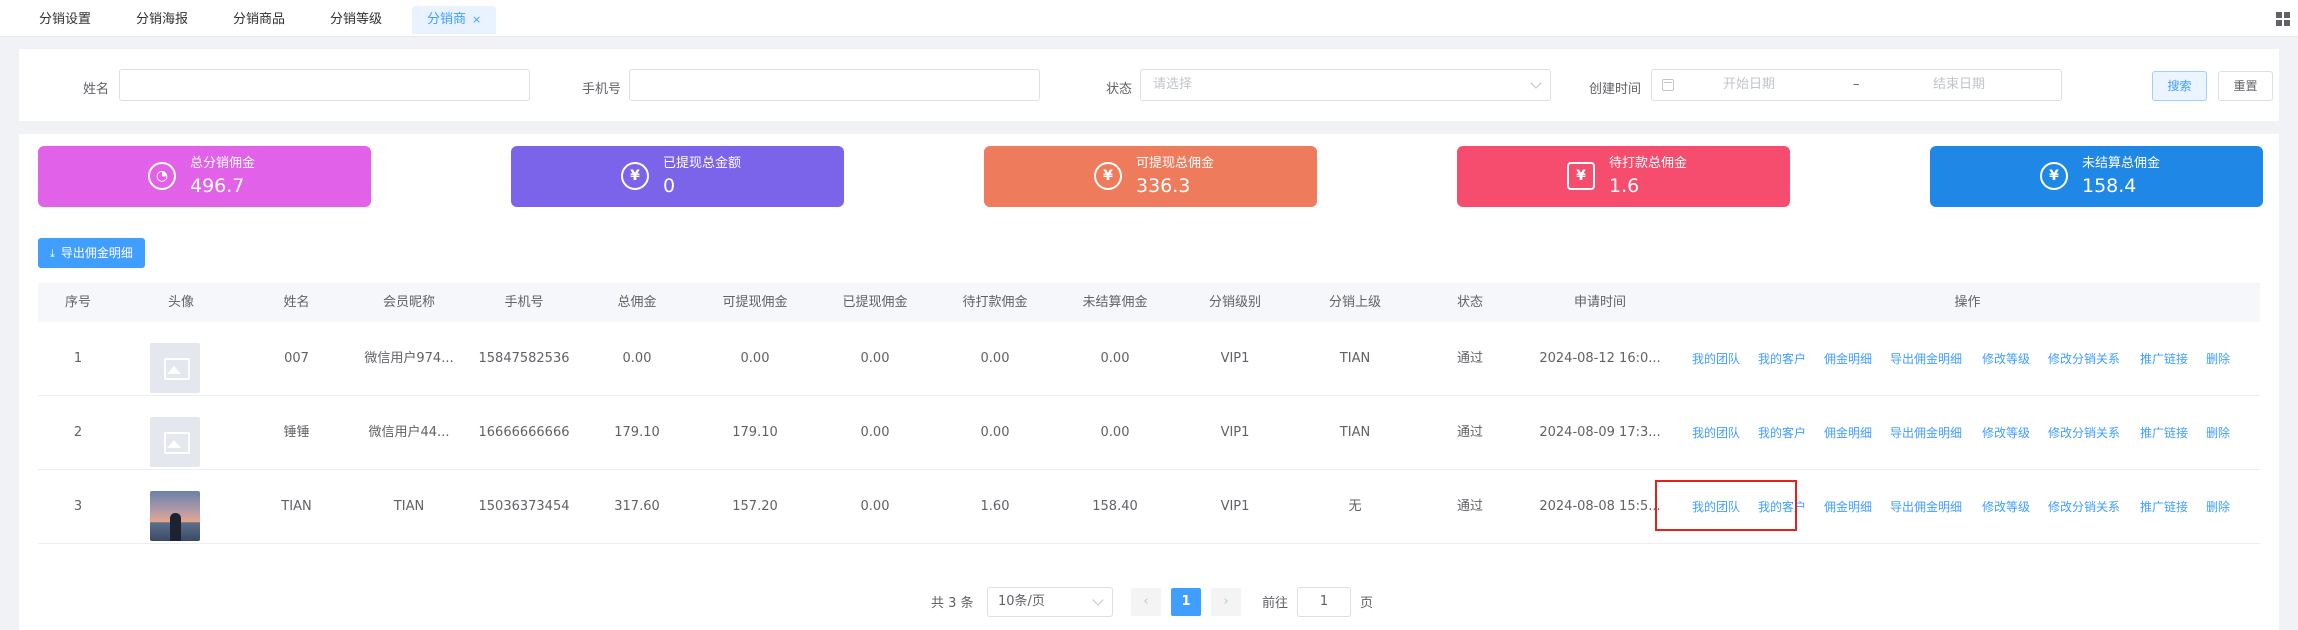 The height and width of the screenshot is (630, 2298). Describe the element at coordinates (2245, 86) in the screenshot. I see `reset-button: 重置` at that location.